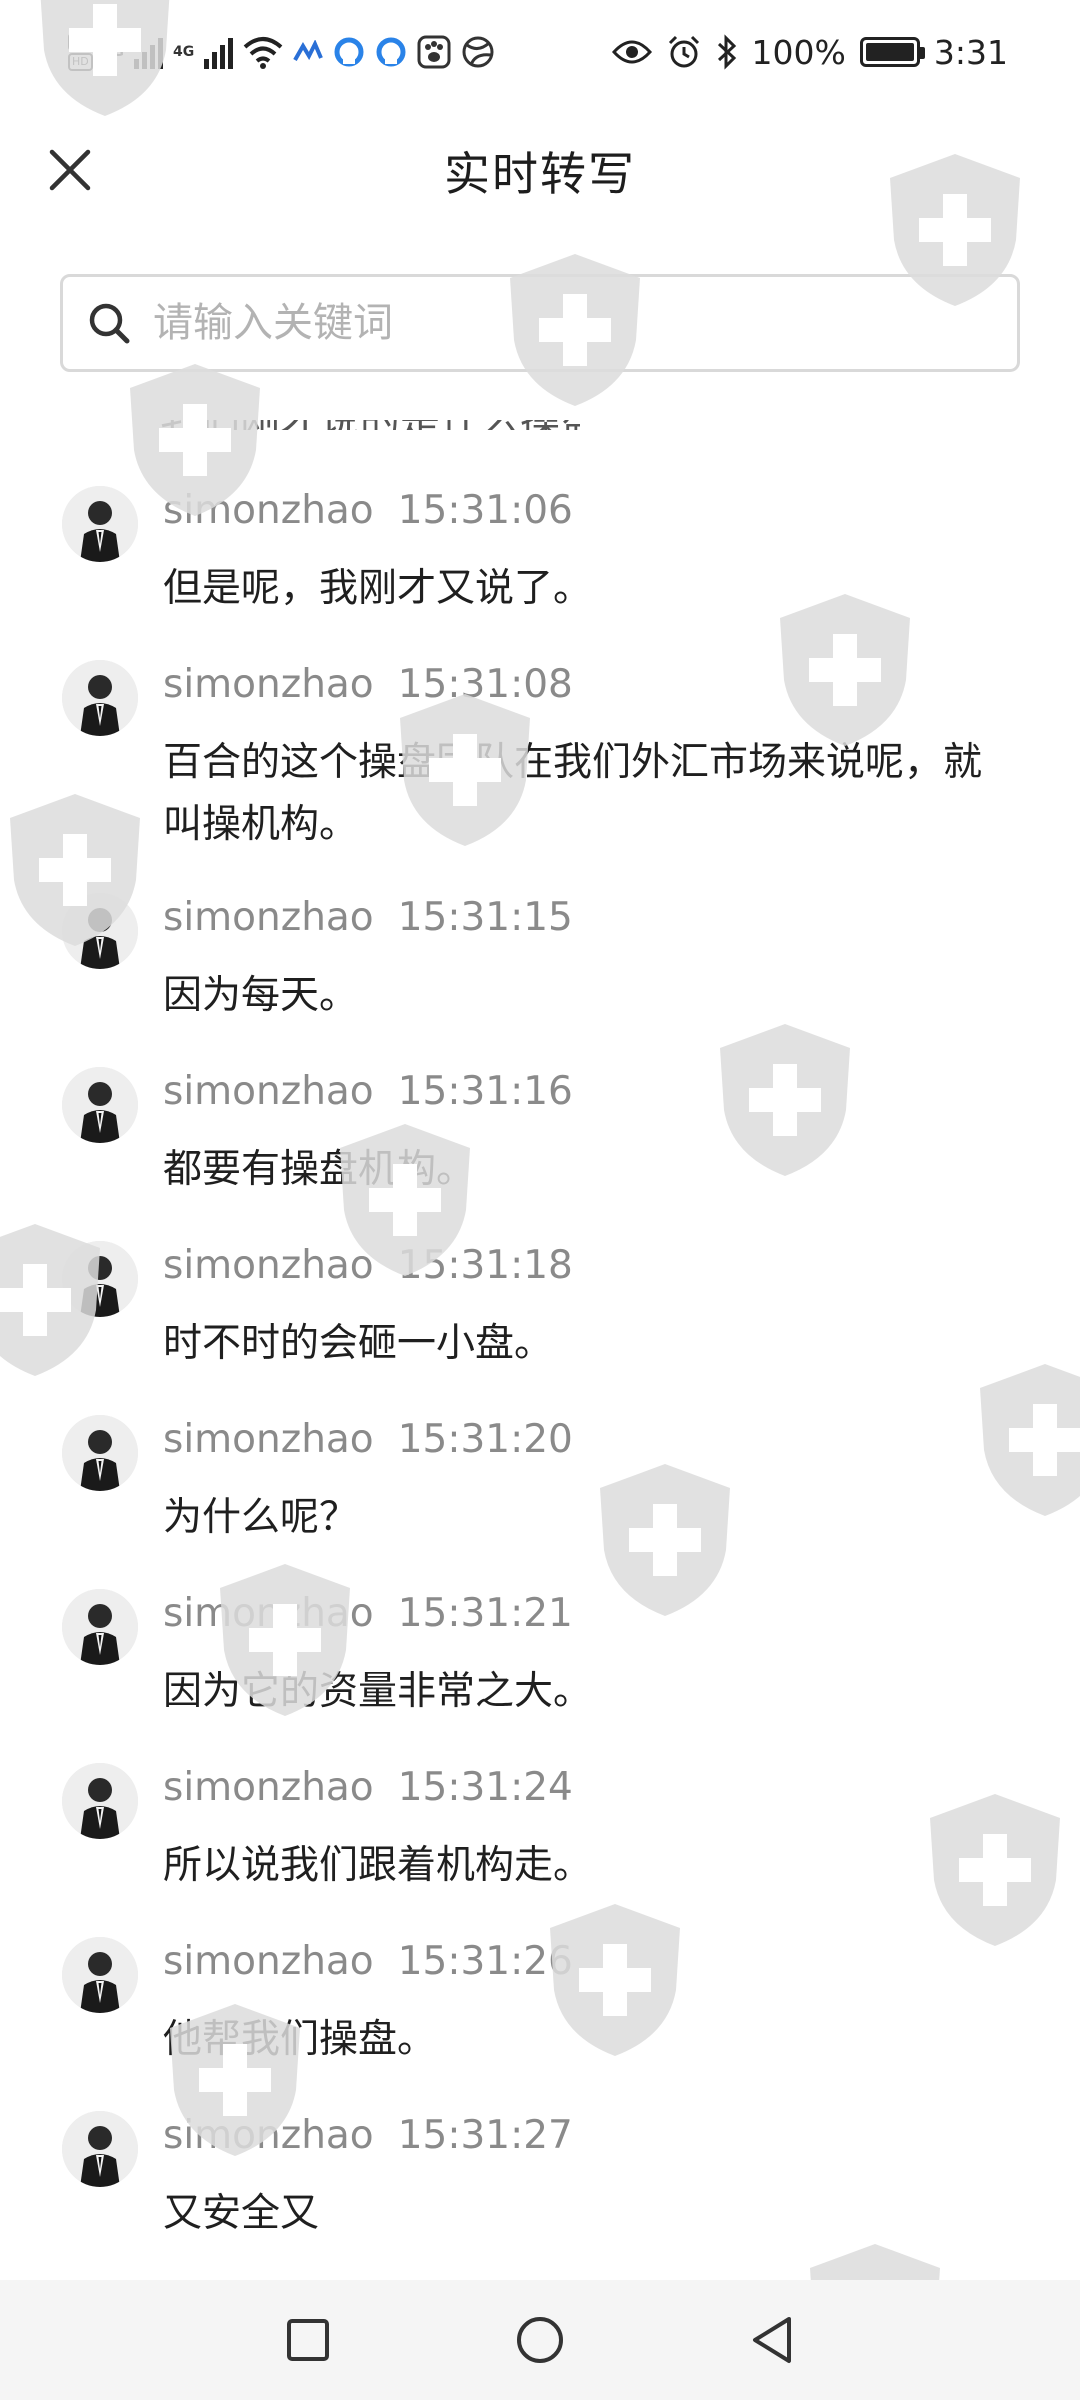 The height and width of the screenshot is (2400, 1080). Describe the element at coordinates (485, 1091) in the screenshot. I see `timestamp: 15:31:16` at that location.